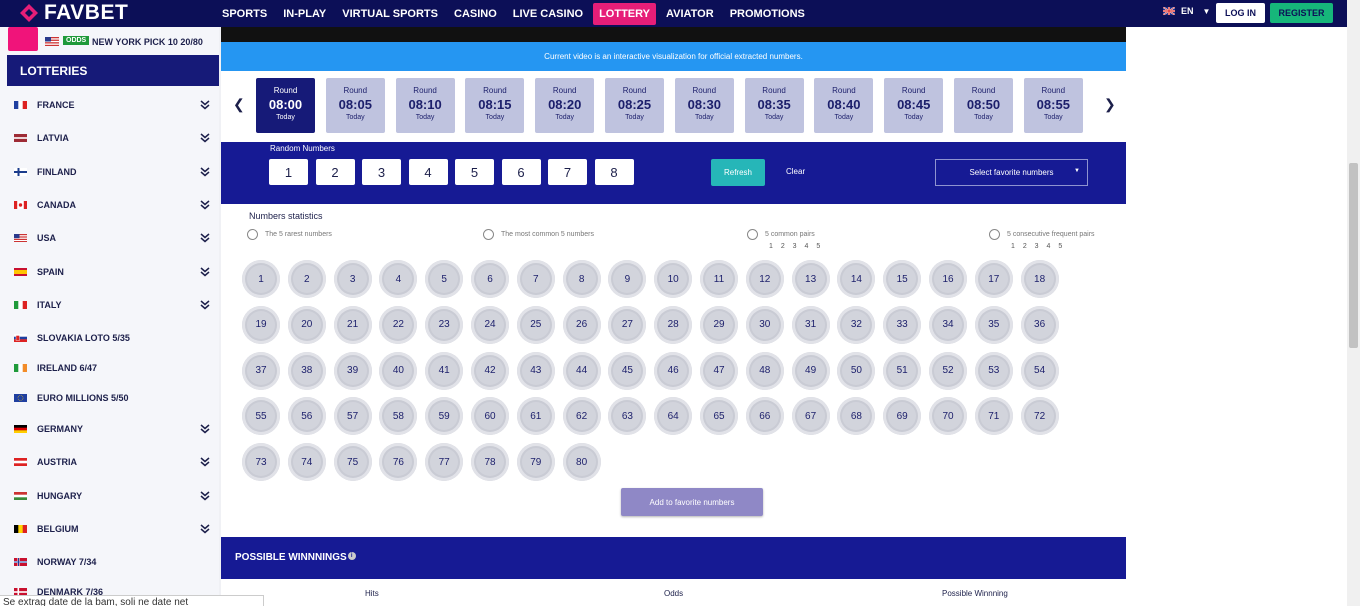  What do you see at coordinates (425, 105) in the screenshot?
I see `round-tab-0810: Round 08:10 Today` at bounding box center [425, 105].